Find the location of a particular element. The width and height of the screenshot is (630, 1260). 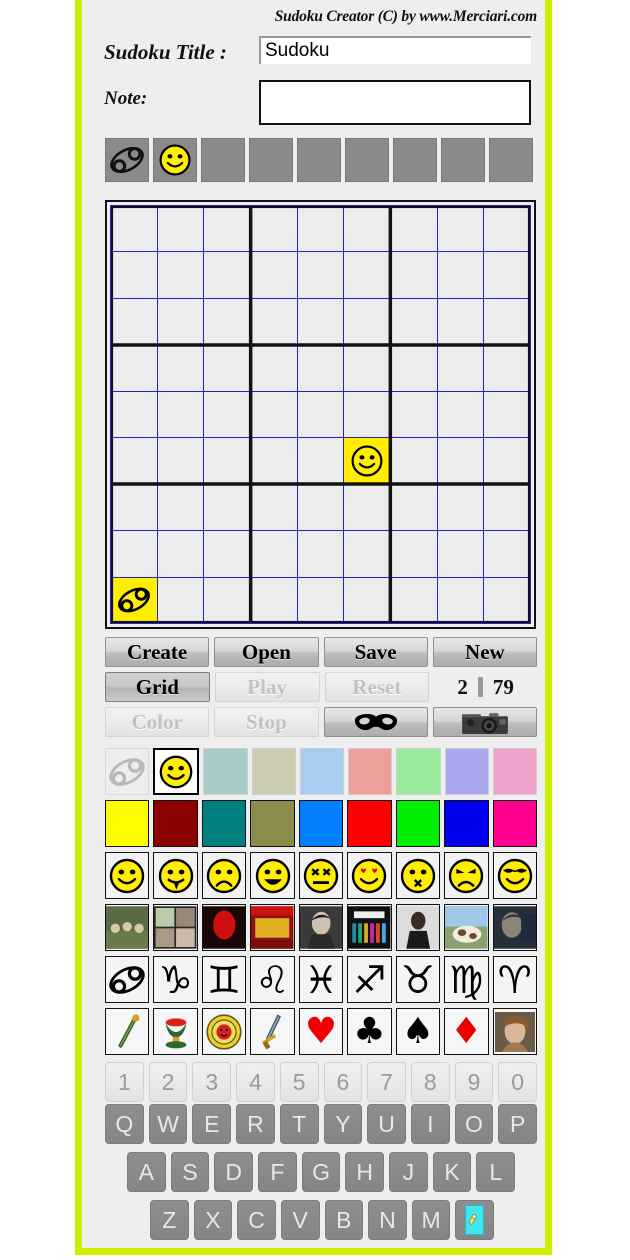

grid-cell-r8c2 is located at coordinates (180, 554).